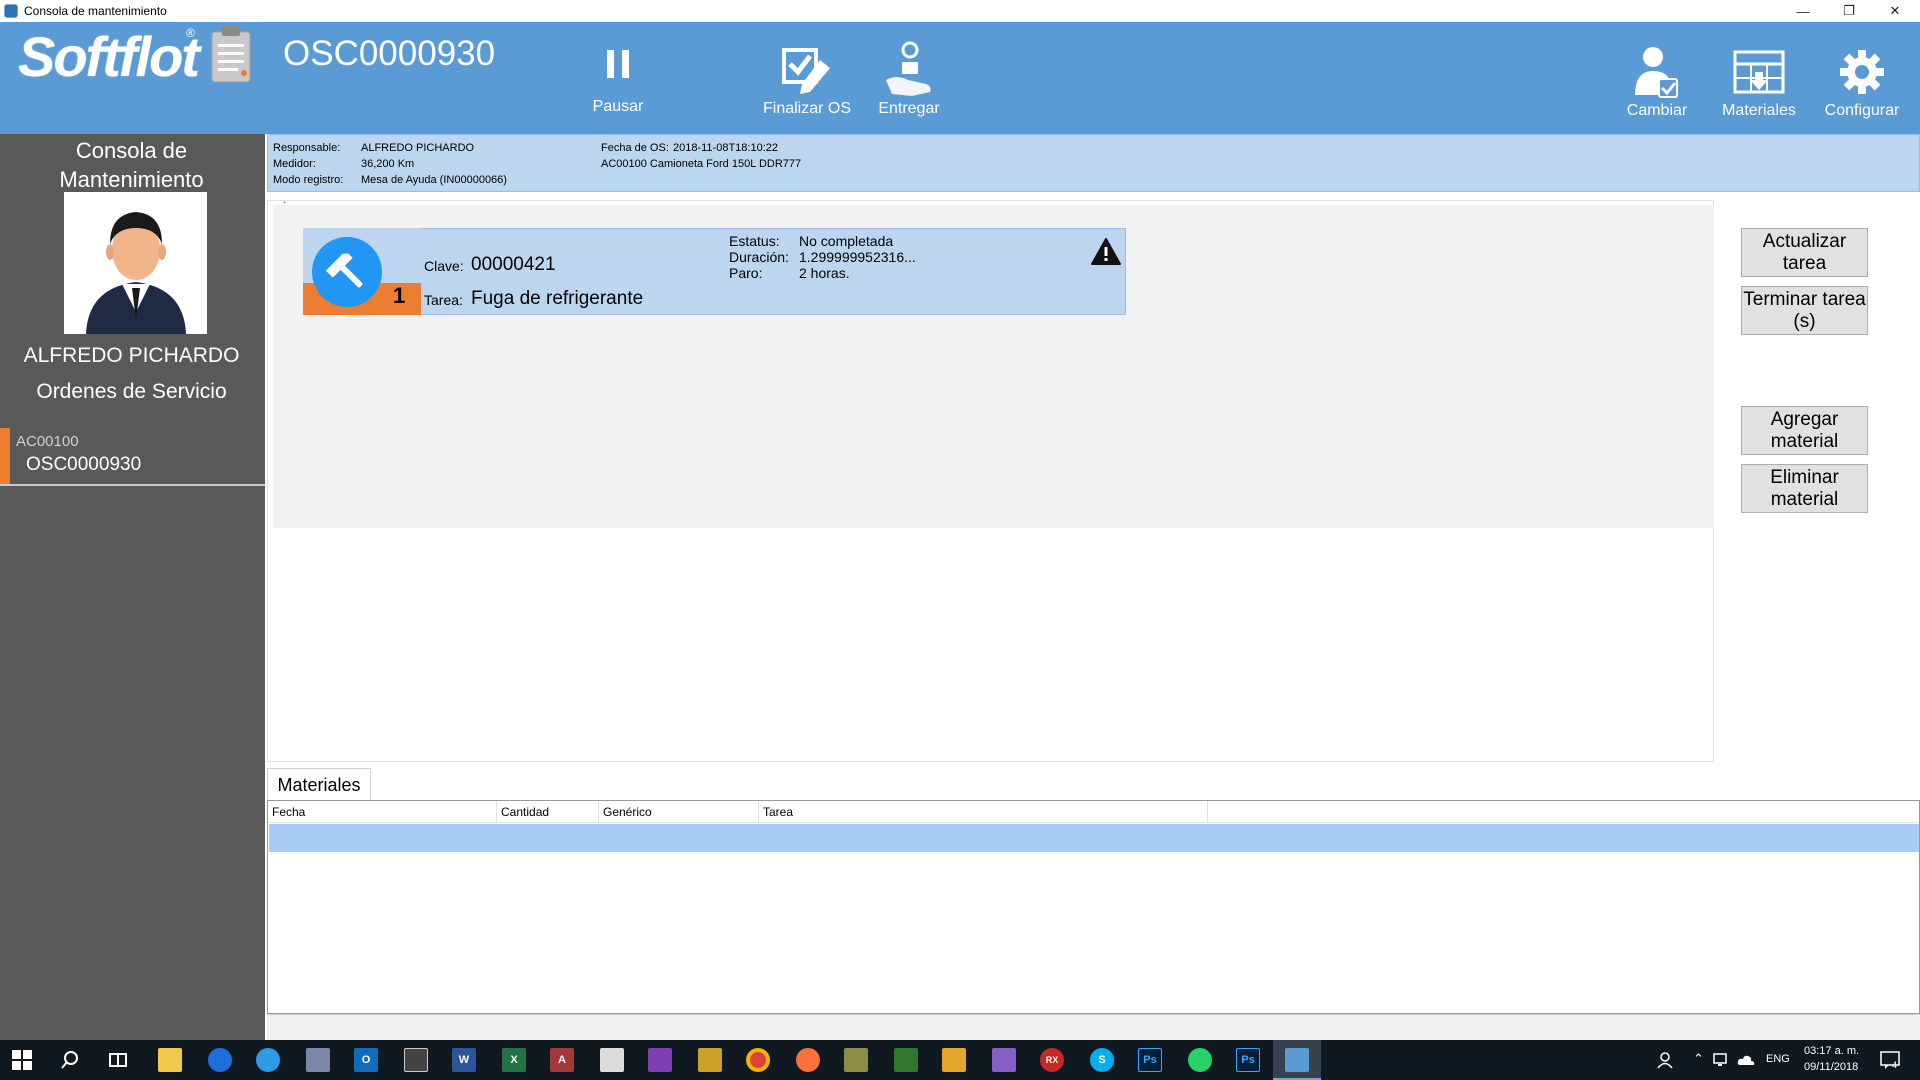  Describe the element at coordinates (1102, 1060) in the screenshot. I see `skype-icon: S` at that location.